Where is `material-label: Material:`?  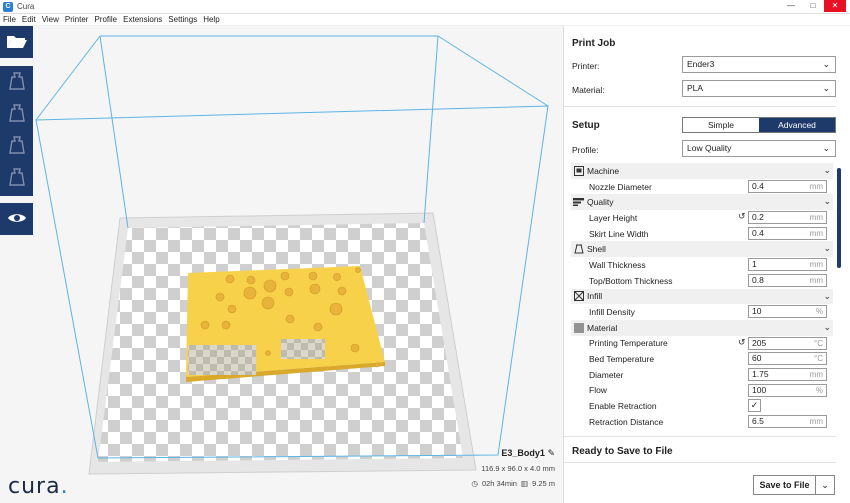 material-label: Material: is located at coordinates (588, 90).